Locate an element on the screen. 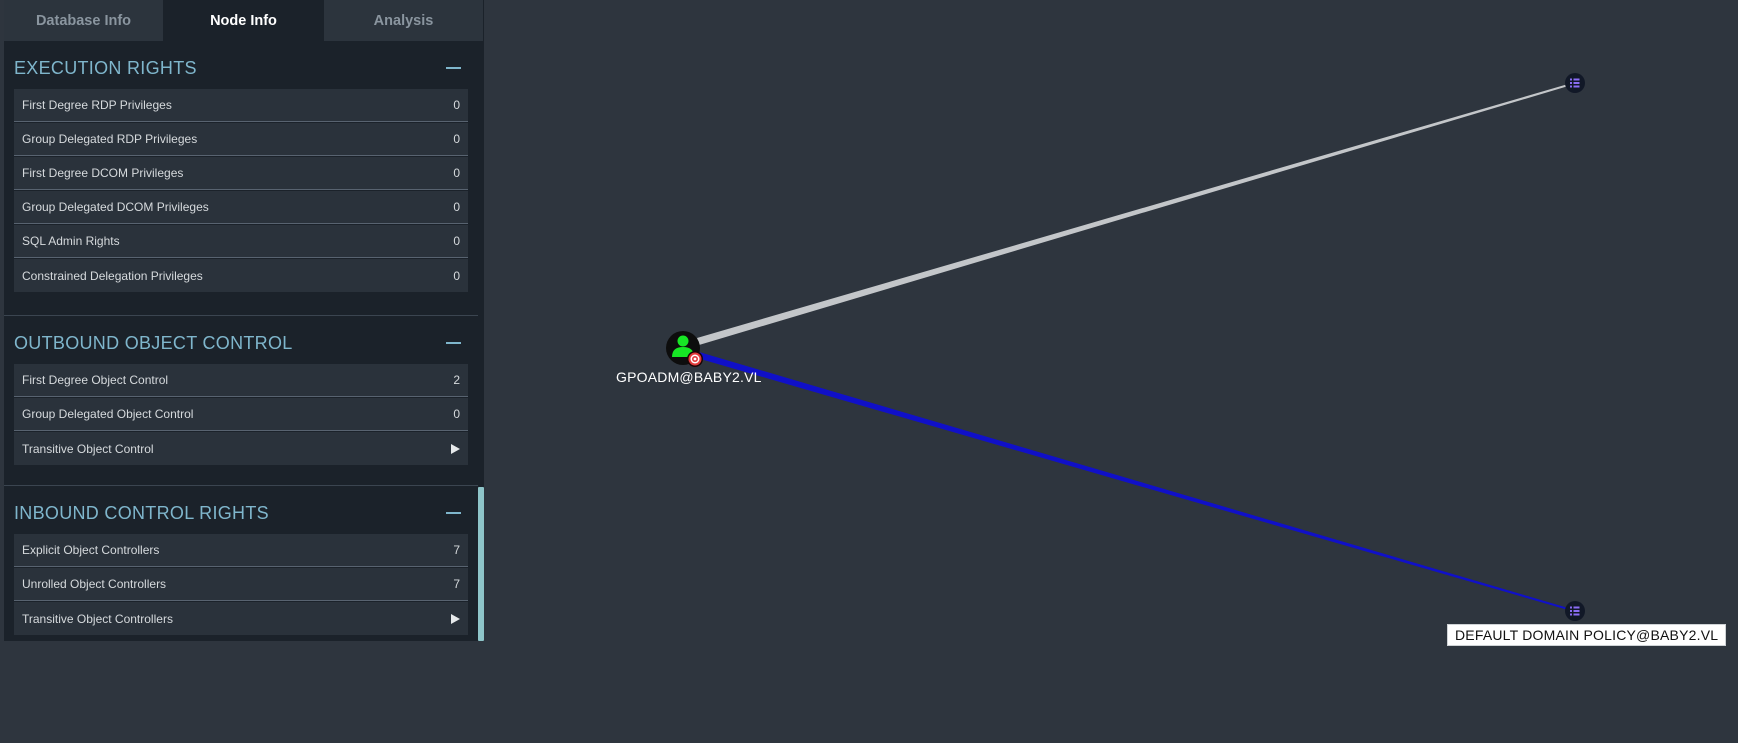  scrollbar-thumb is located at coordinates (481, 564).